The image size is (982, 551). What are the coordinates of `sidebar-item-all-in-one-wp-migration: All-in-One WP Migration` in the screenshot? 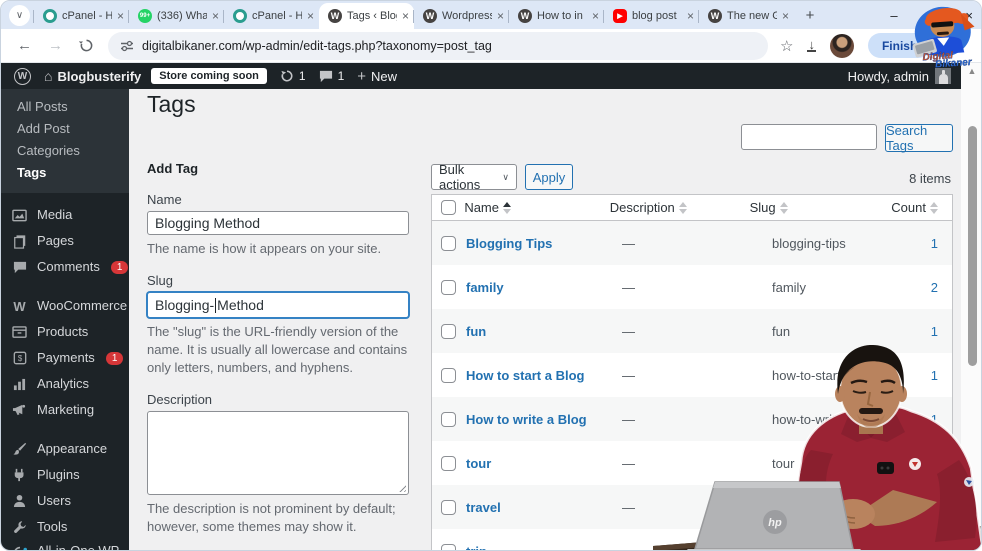 It's located at (65, 545).